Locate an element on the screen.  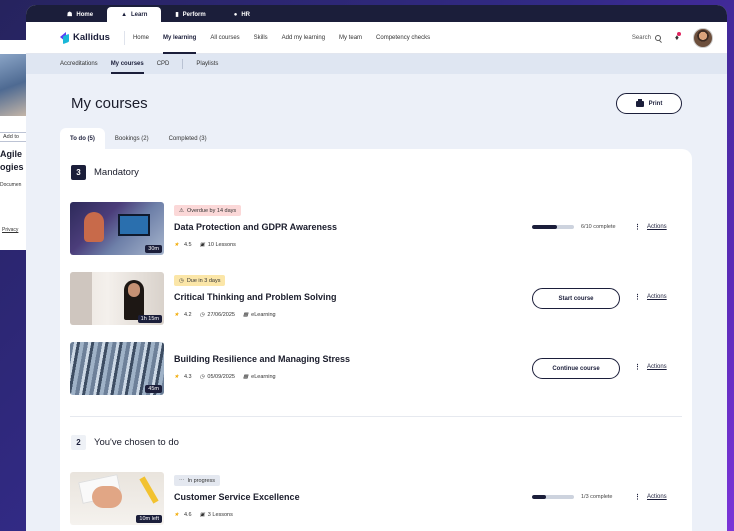
kallidus-logo: Kallidus is located at coordinates (85, 38).